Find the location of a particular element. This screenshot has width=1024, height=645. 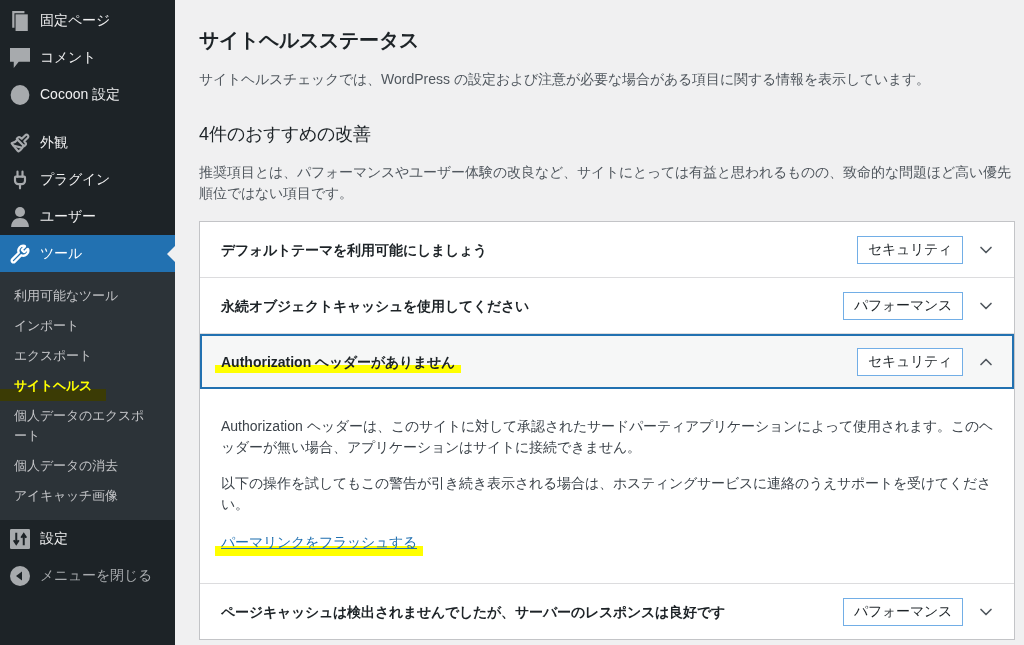

menu-item: 外観 is located at coordinates (87, 142).